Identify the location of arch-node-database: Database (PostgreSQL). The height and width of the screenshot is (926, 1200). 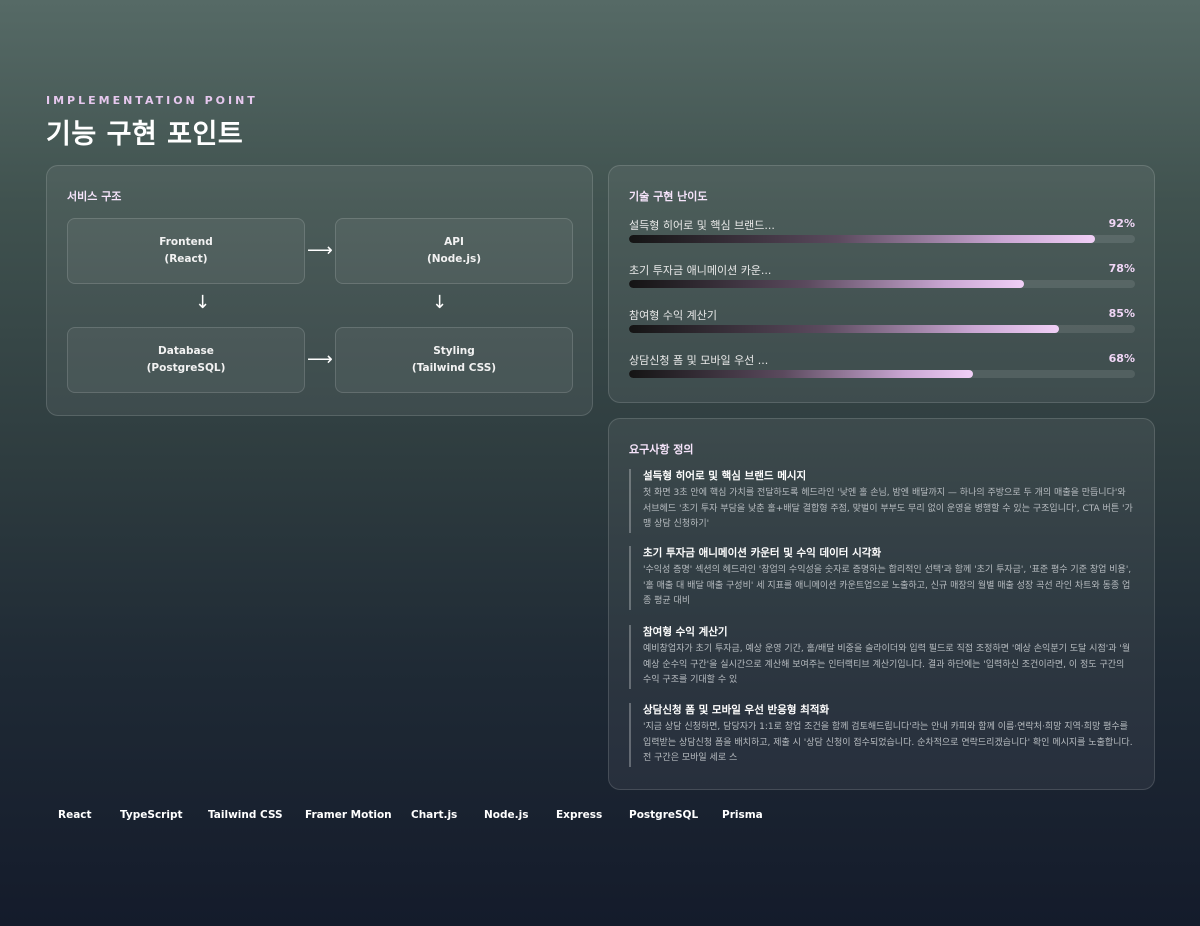
(186, 360).